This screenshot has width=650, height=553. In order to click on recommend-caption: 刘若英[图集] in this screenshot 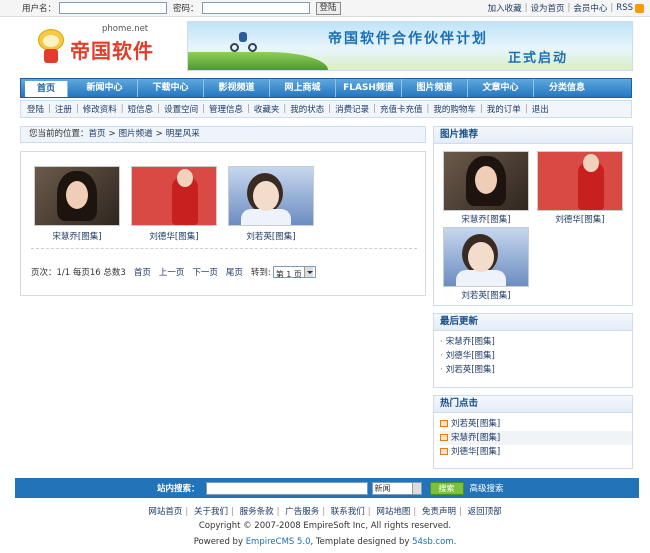, I will do `click(486, 295)`.